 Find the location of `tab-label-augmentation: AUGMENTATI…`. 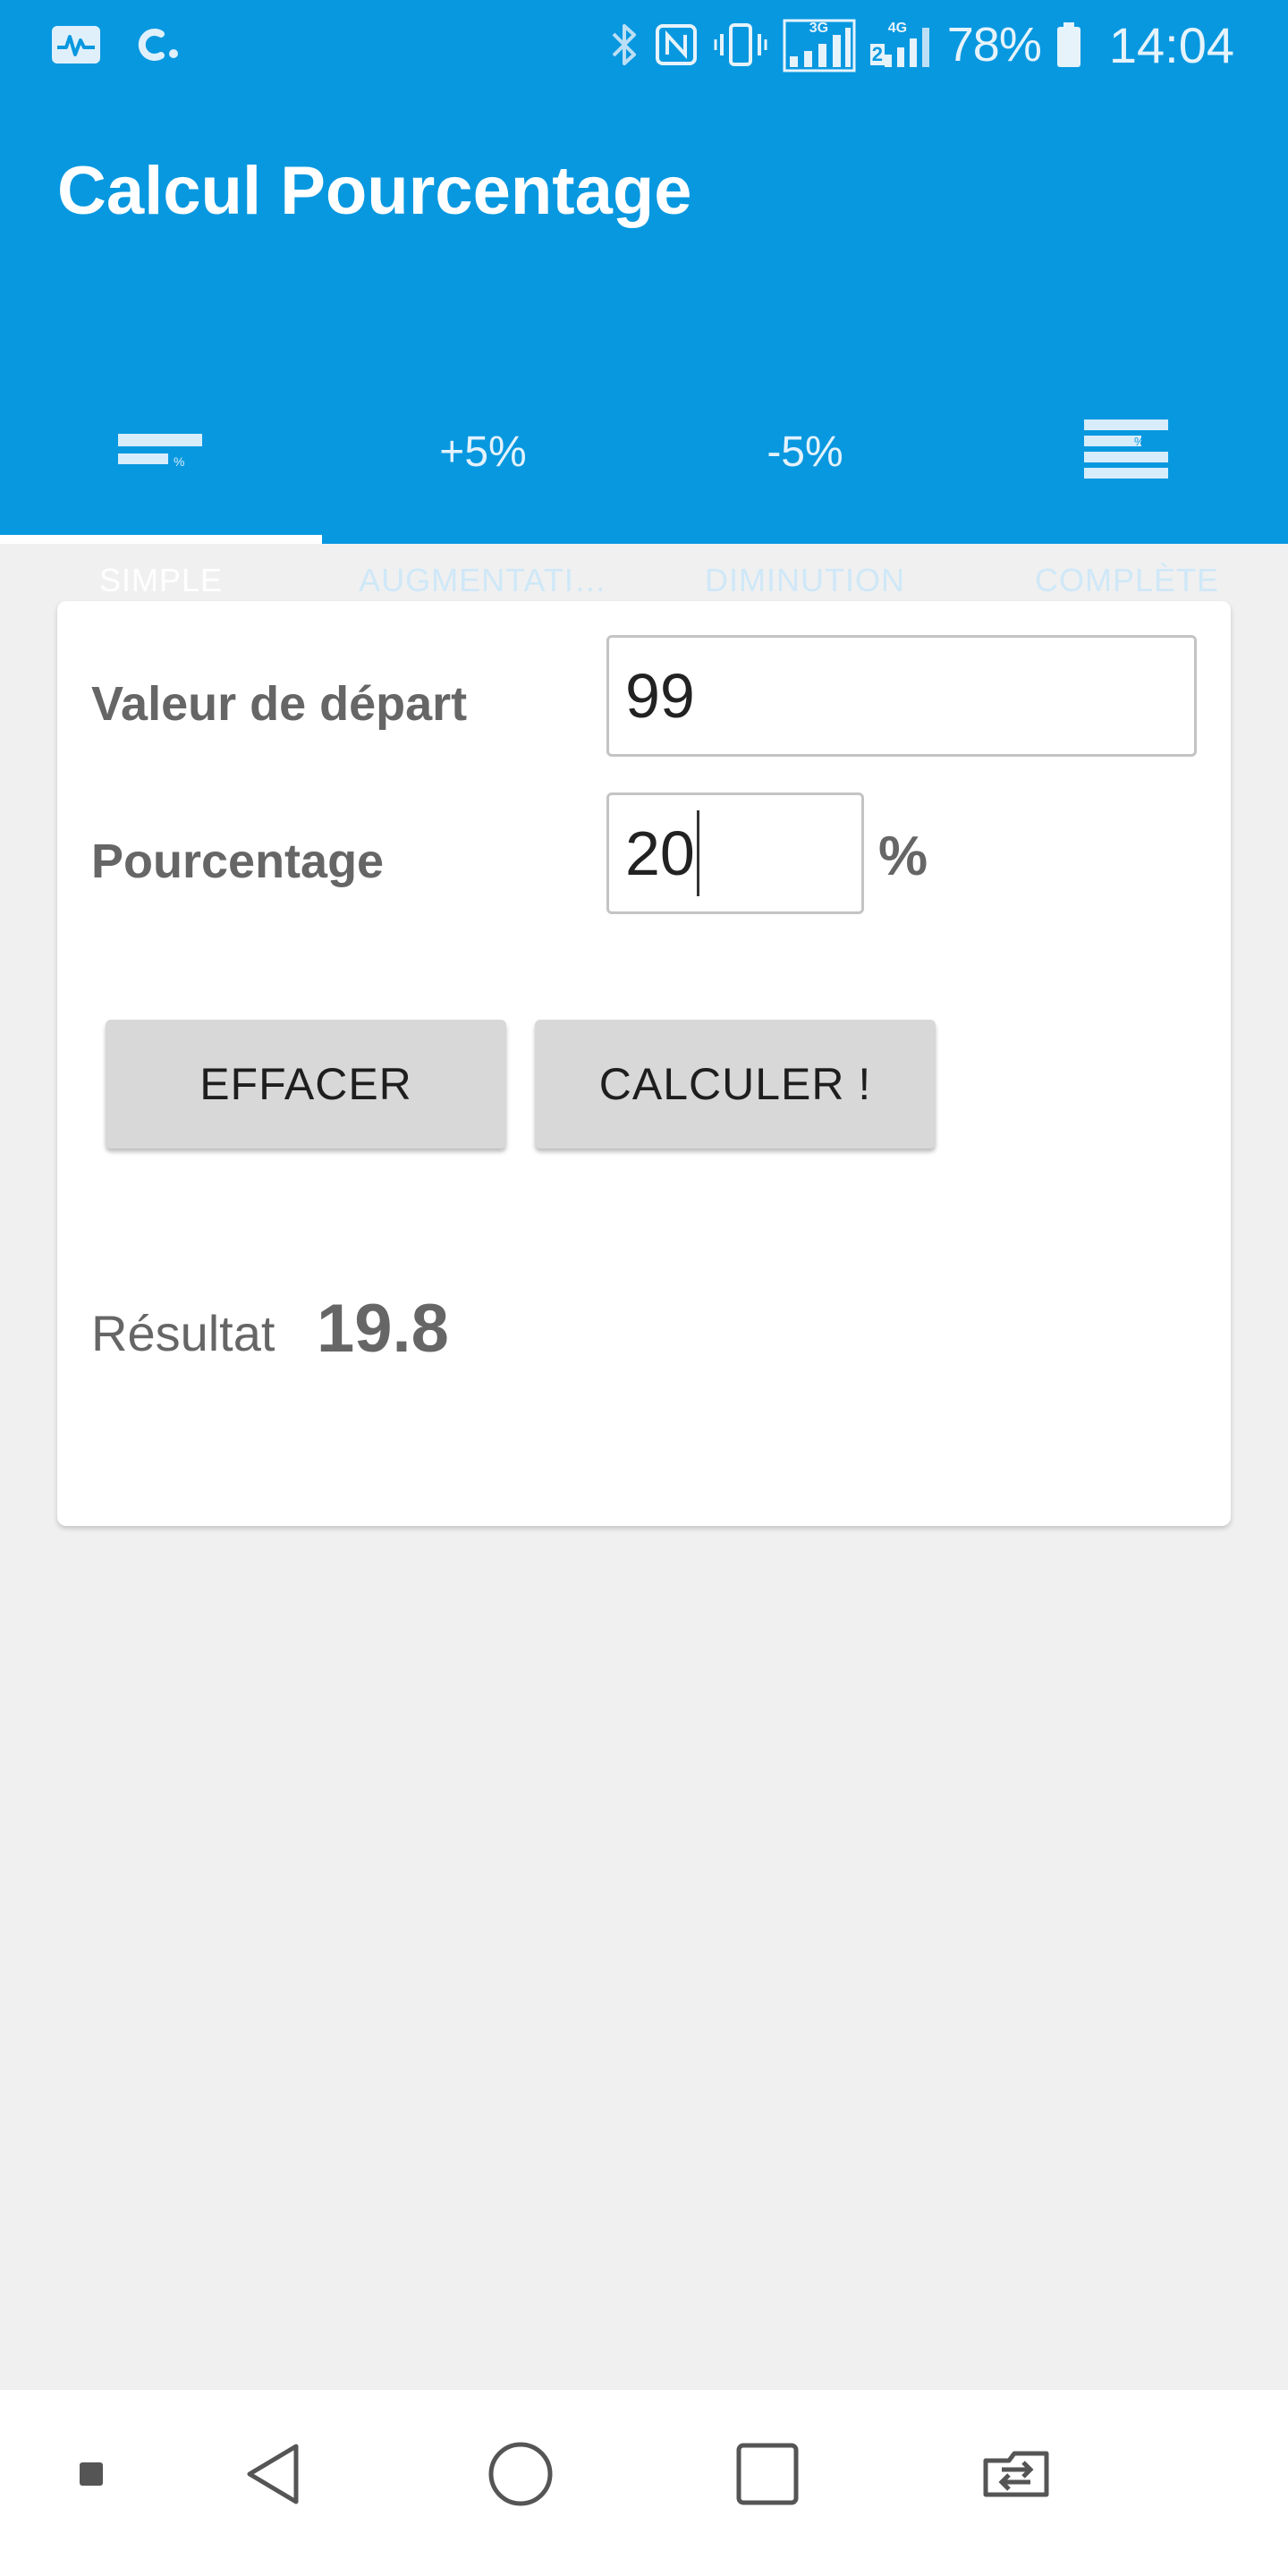

tab-label-augmentation: AUGMENTATI… is located at coordinates (483, 580).